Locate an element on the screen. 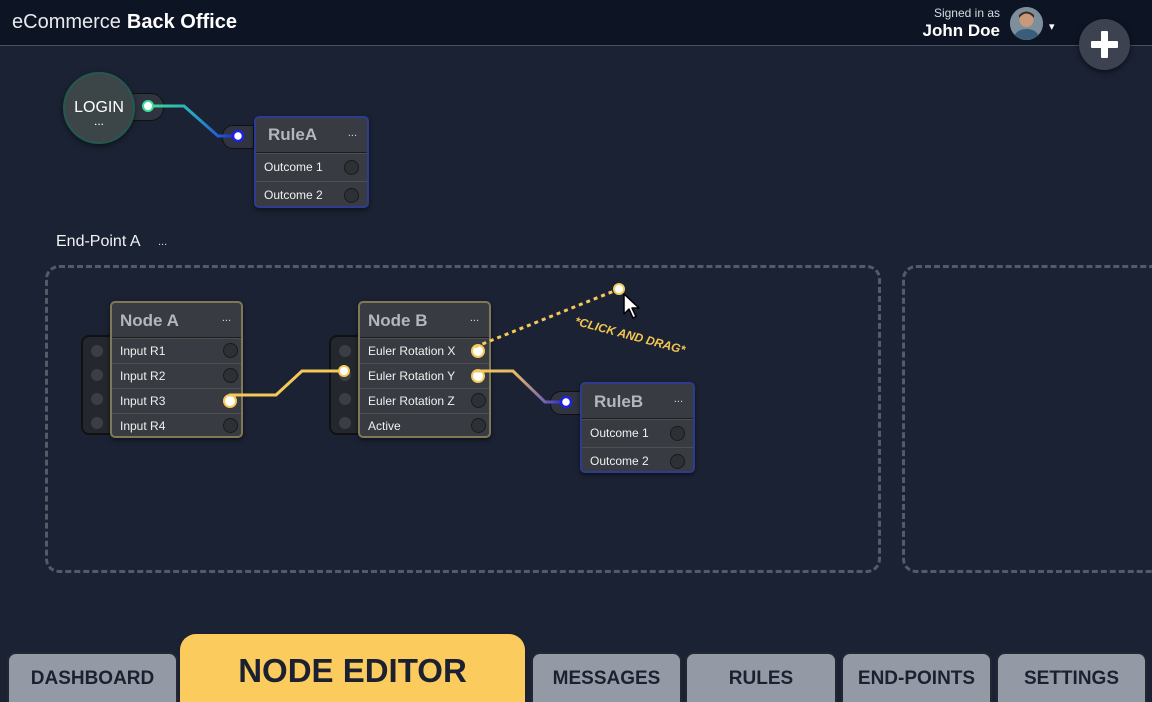  rule-b-node: RuleB ... Outcome 1 Outcome 2 is located at coordinates (637, 427).